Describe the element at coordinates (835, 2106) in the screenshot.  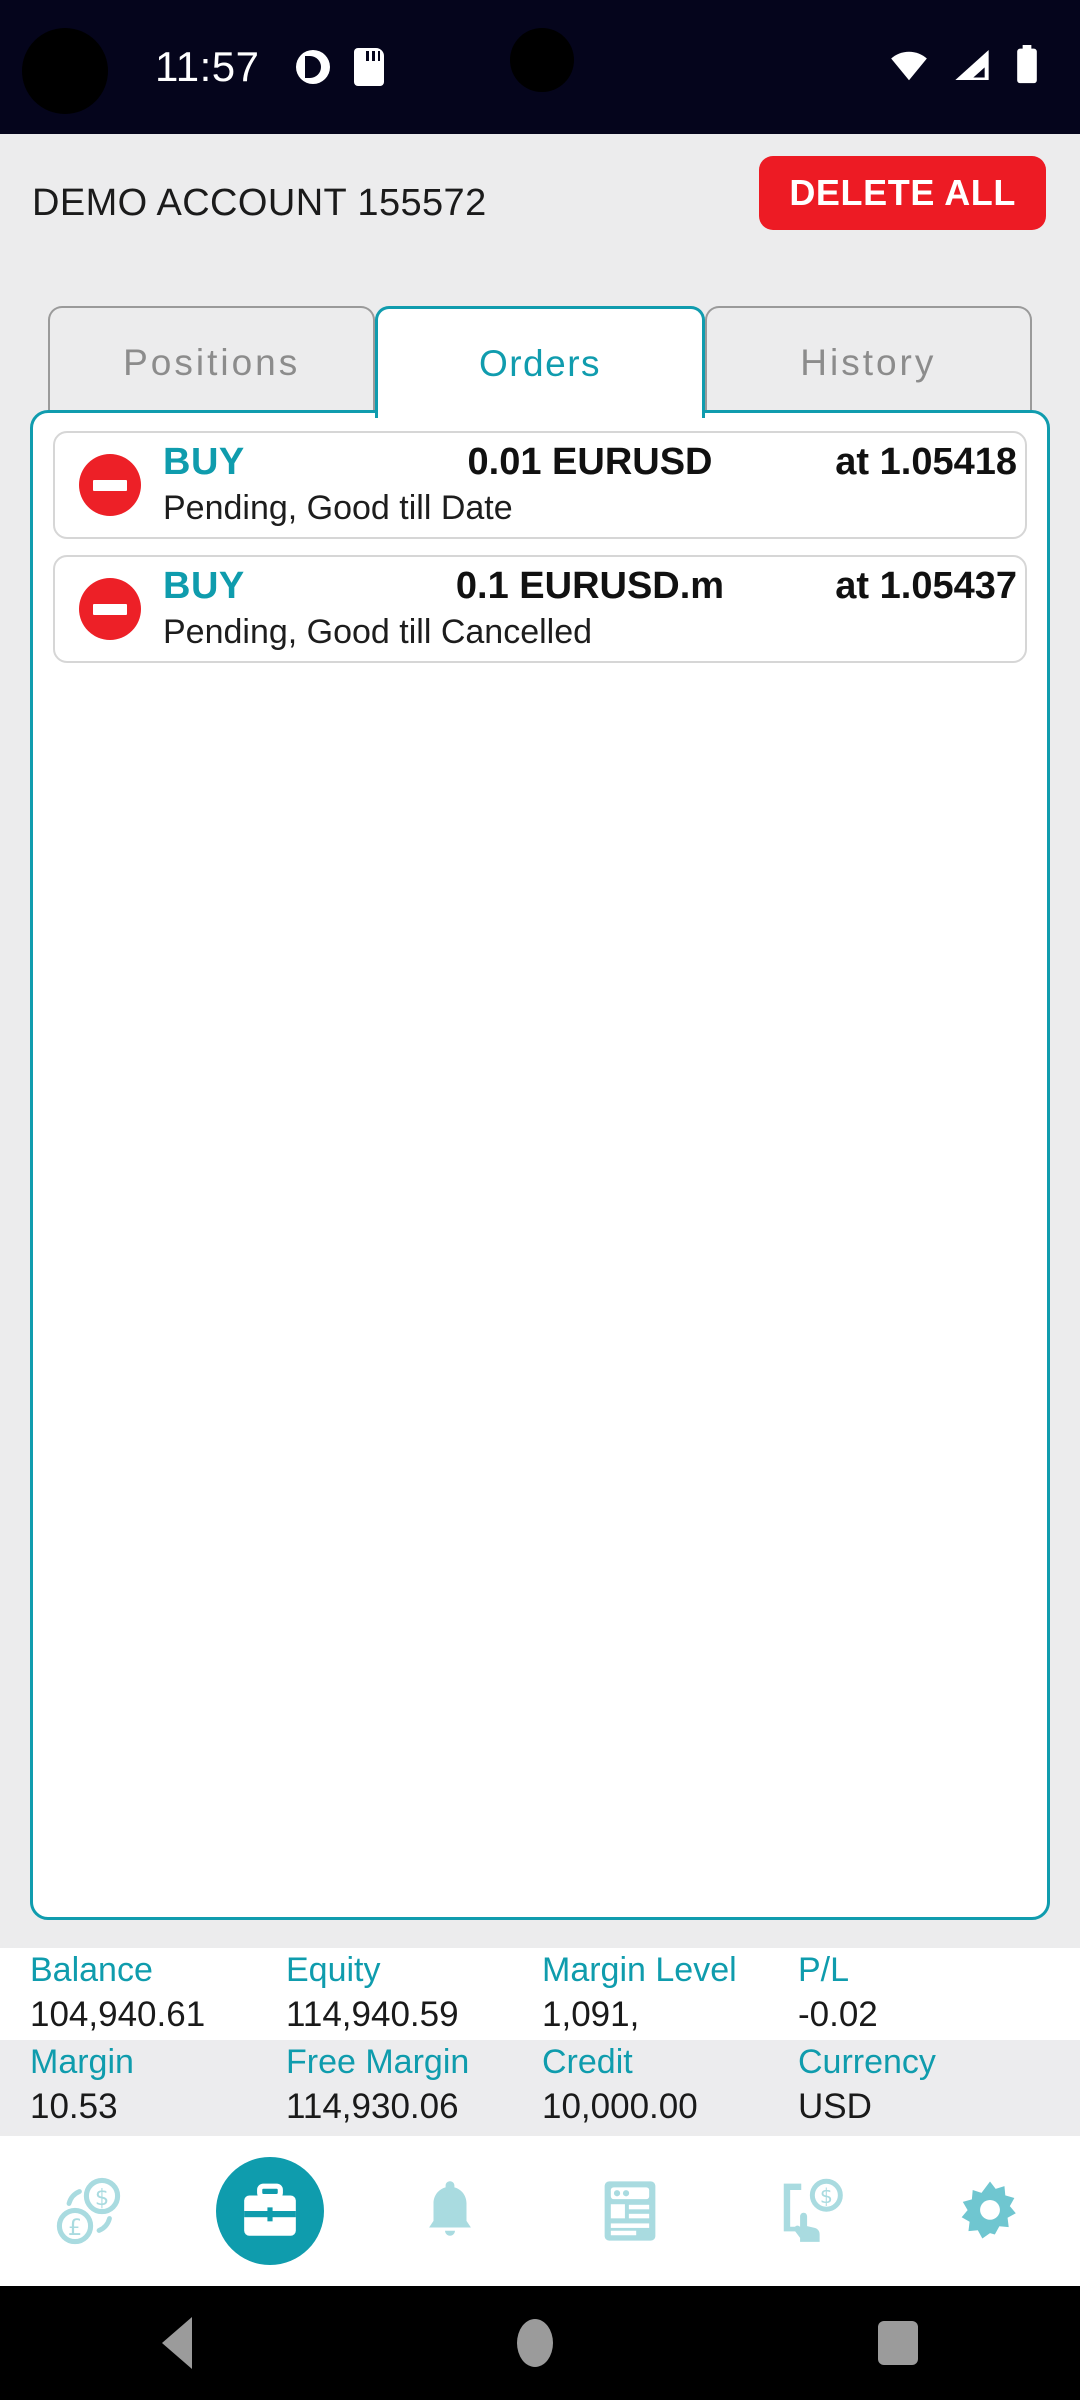
I see `summary-value: USD` at that location.